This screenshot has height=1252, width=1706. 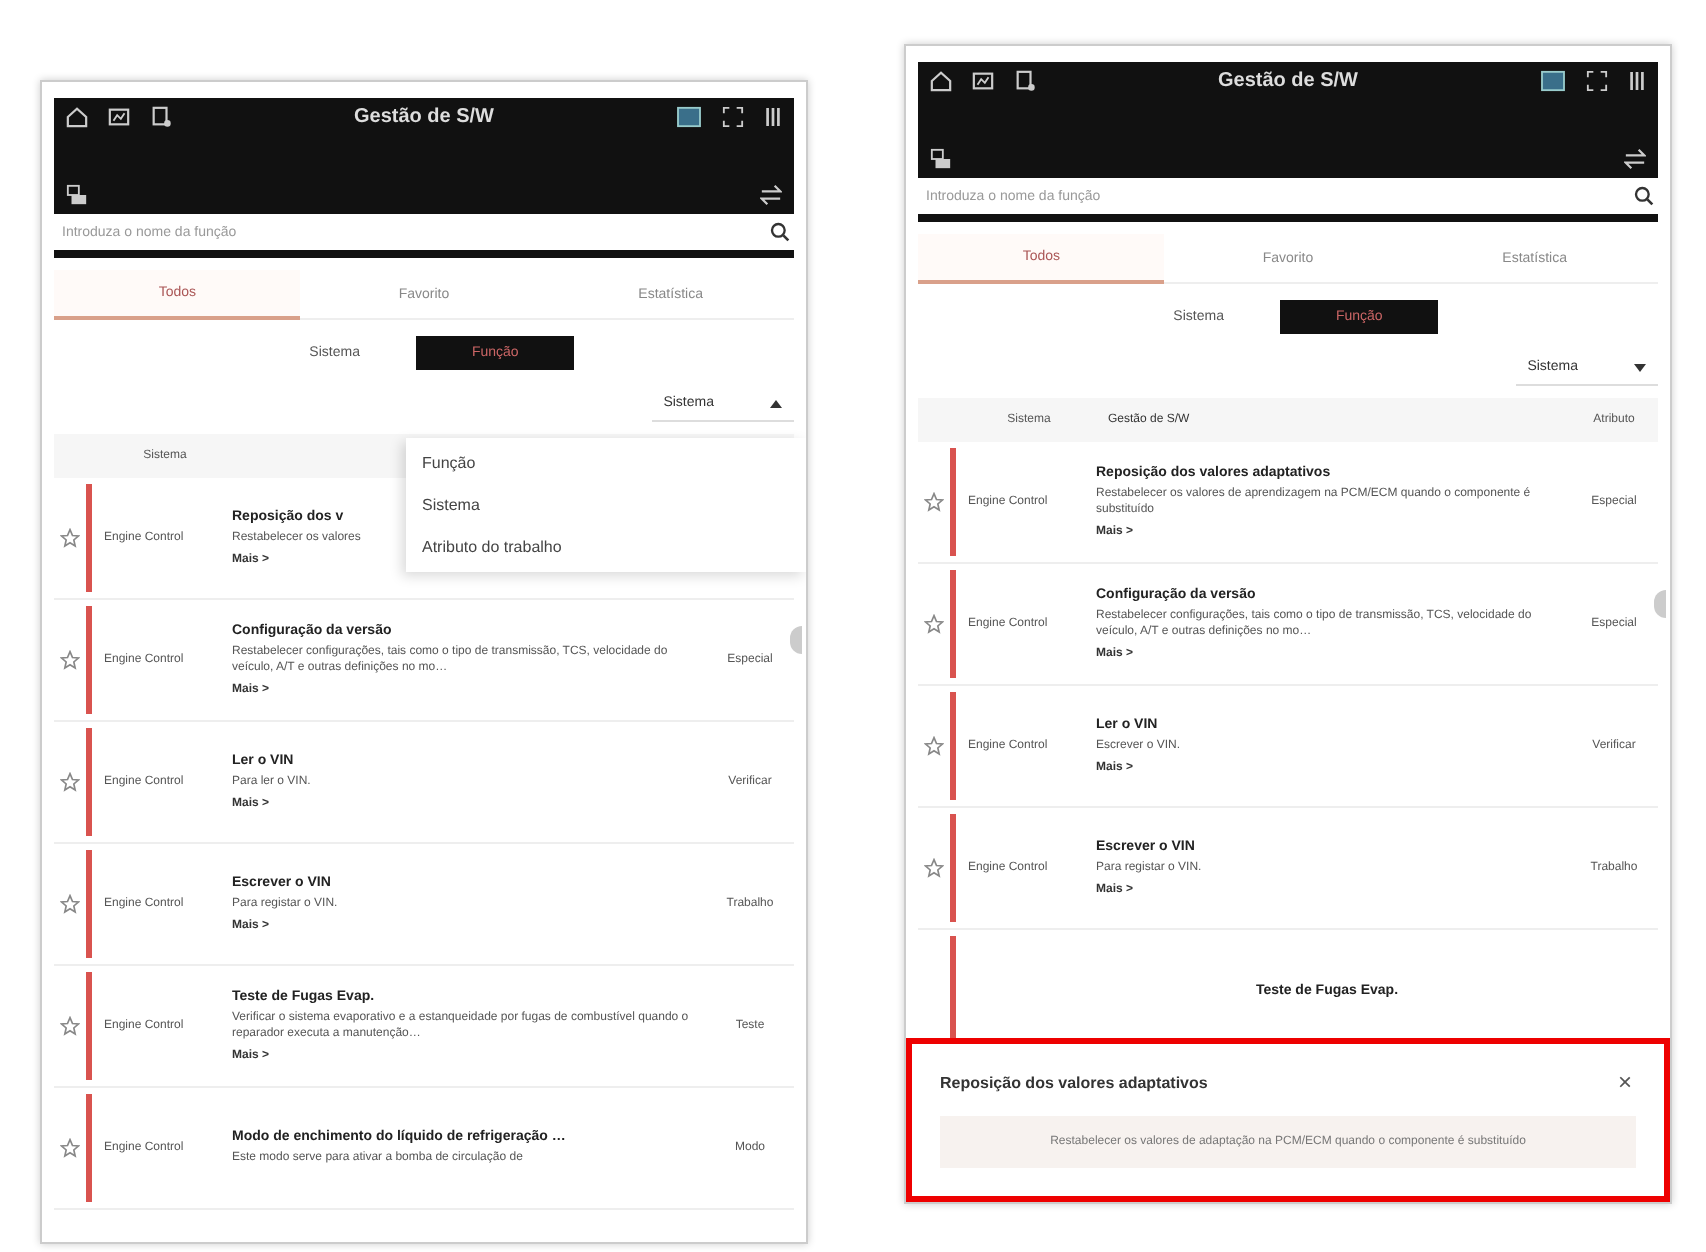 I want to click on menu-item: Sistema, so click(x=606, y=505).